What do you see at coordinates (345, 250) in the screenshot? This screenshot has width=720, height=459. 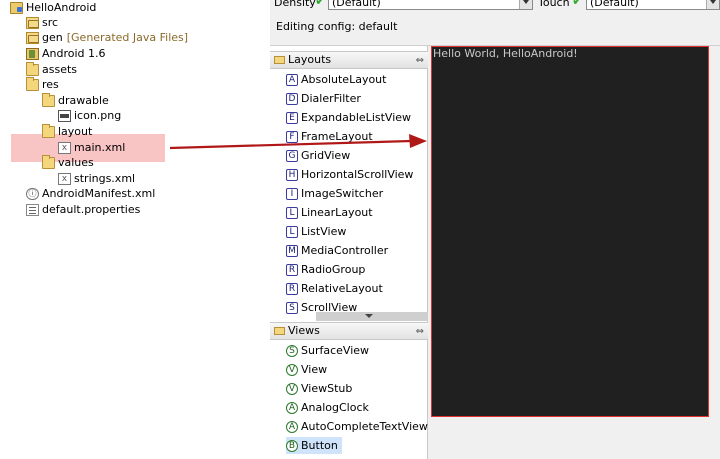 I see `palette-item-label: MediaController` at bounding box center [345, 250].